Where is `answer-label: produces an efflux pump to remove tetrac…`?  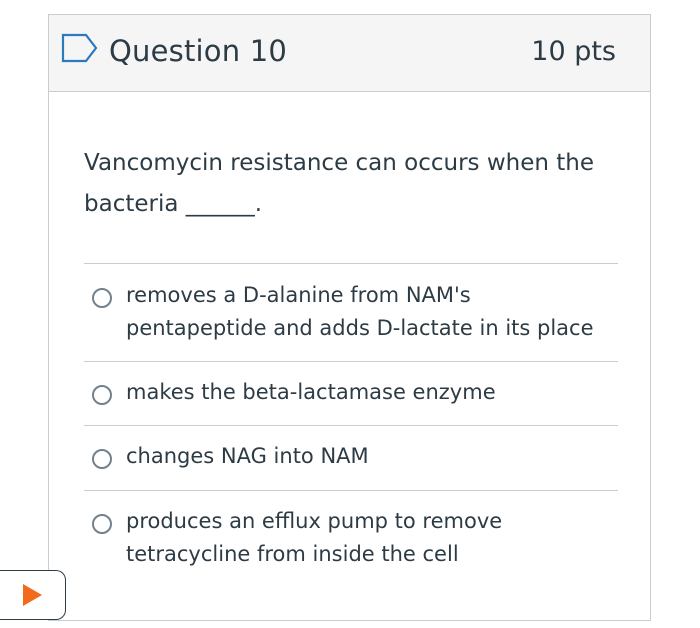 answer-label: produces an efflux pump to remove tetrac… is located at coordinates (314, 537).